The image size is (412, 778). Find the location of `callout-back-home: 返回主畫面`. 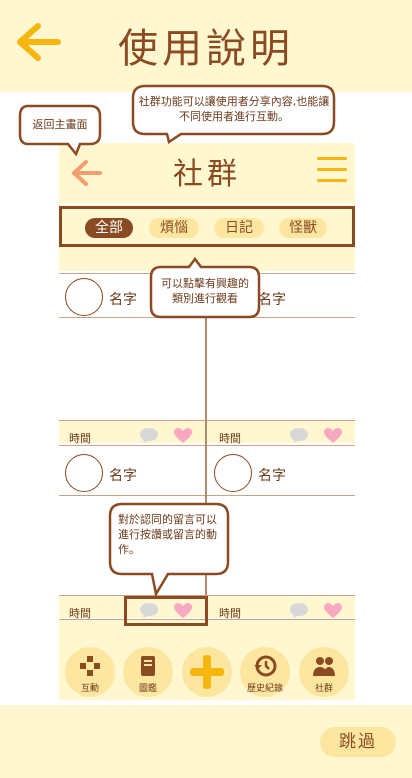

callout-back-home: 返回主畫面 is located at coordinates (60, 124).